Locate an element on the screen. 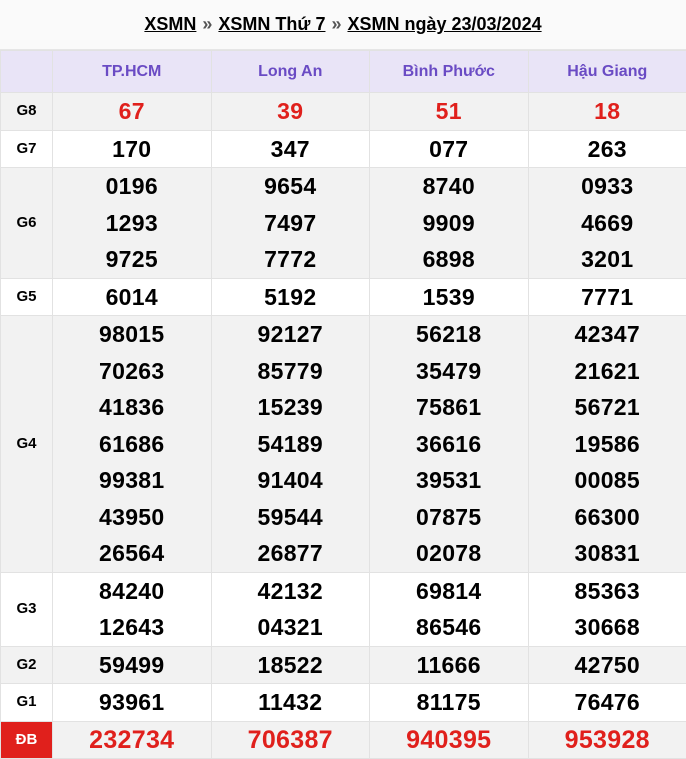  result-number: 04321 is located at coordinates (290, 627).